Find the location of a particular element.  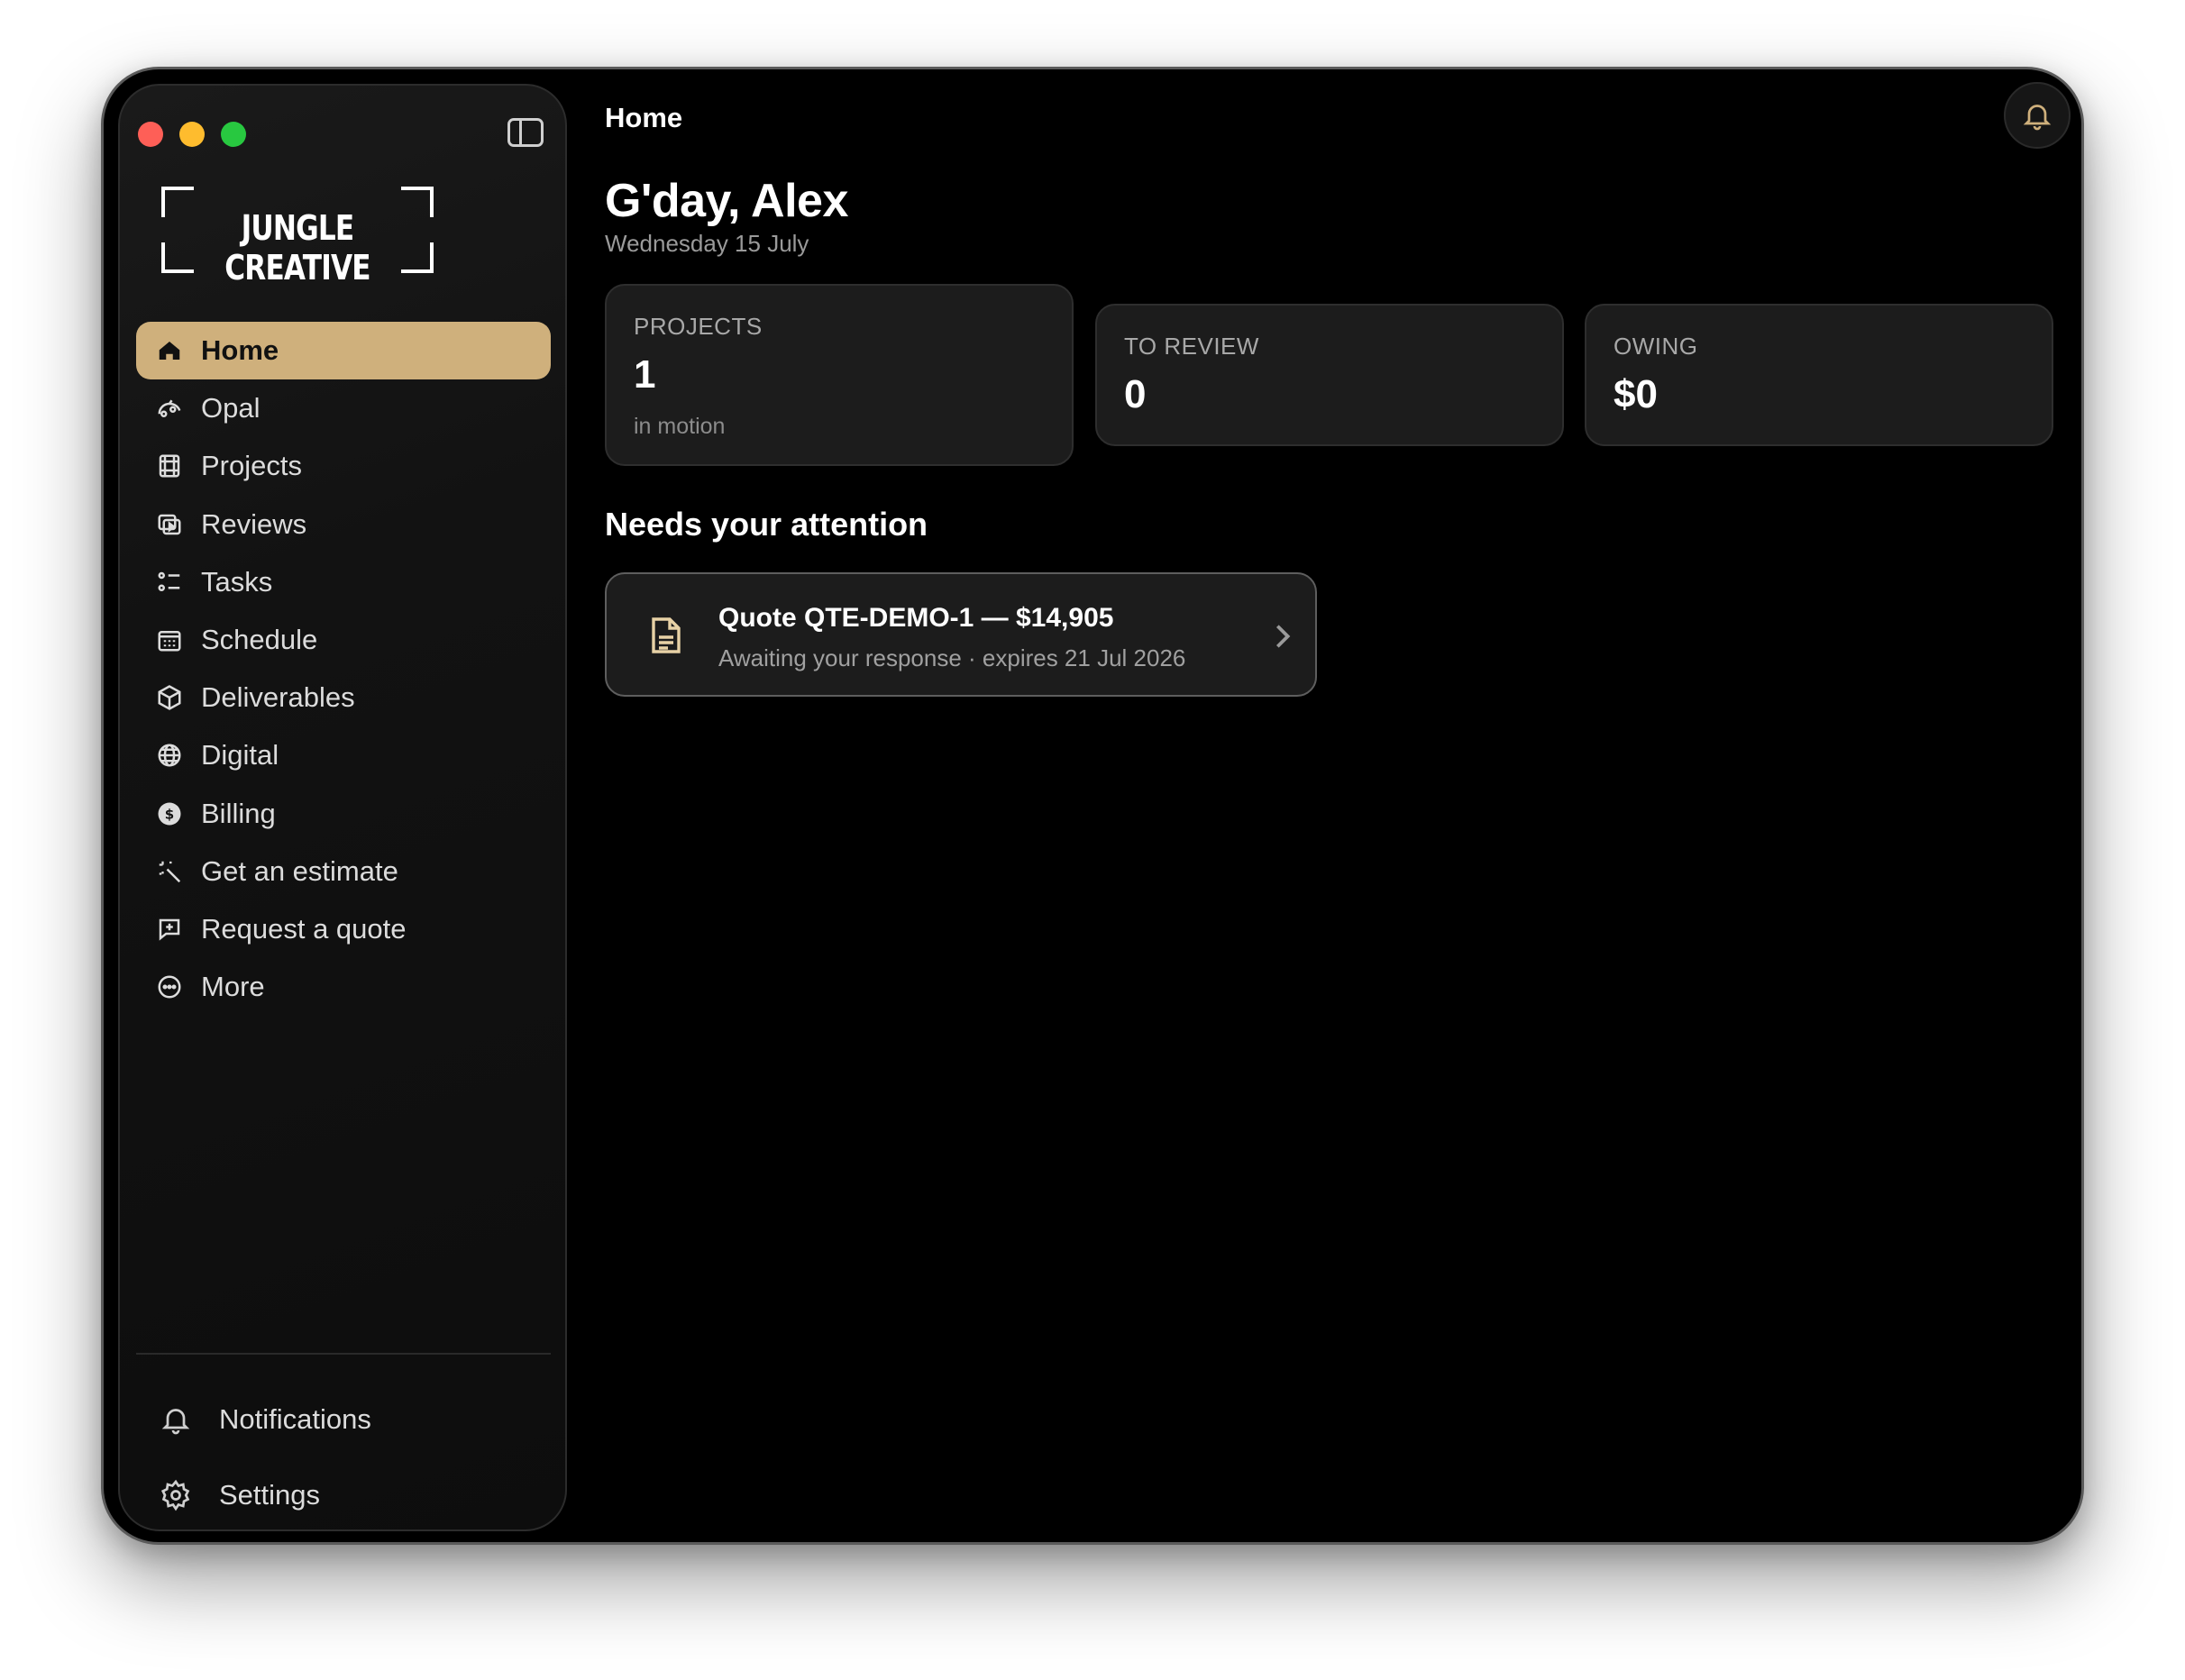

document-icon is located at coordinates (666, 635).